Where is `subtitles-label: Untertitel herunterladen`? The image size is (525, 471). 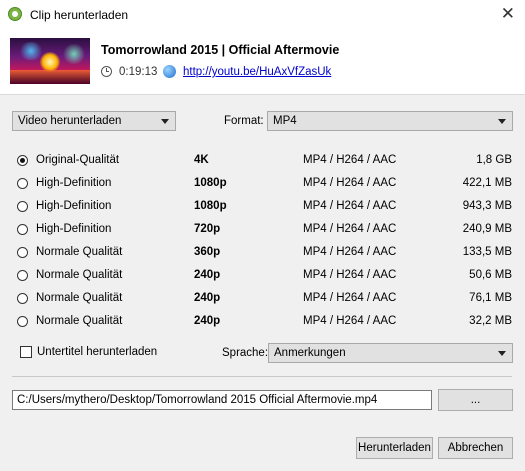
subtitles-label: Untertitel herunterladen is located at coordinates (97, 352).